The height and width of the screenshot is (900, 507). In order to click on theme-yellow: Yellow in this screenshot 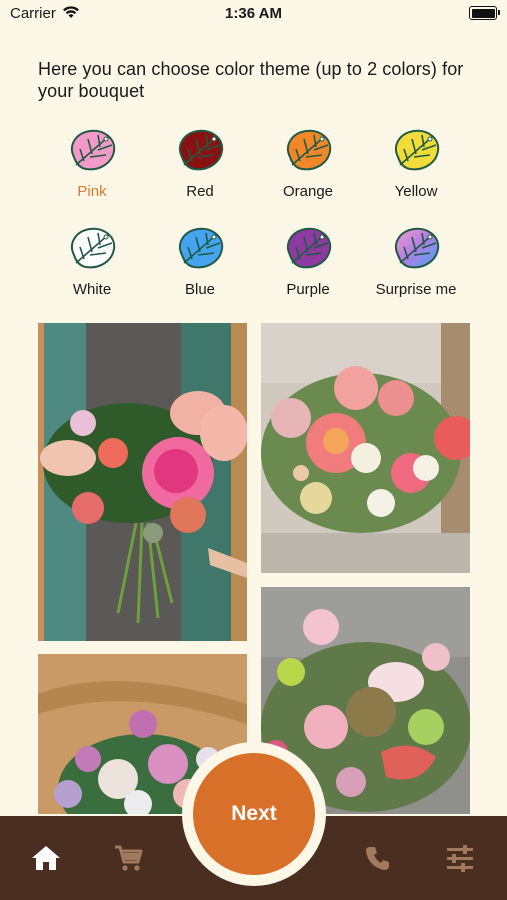, I will do `click(416, 163)`.